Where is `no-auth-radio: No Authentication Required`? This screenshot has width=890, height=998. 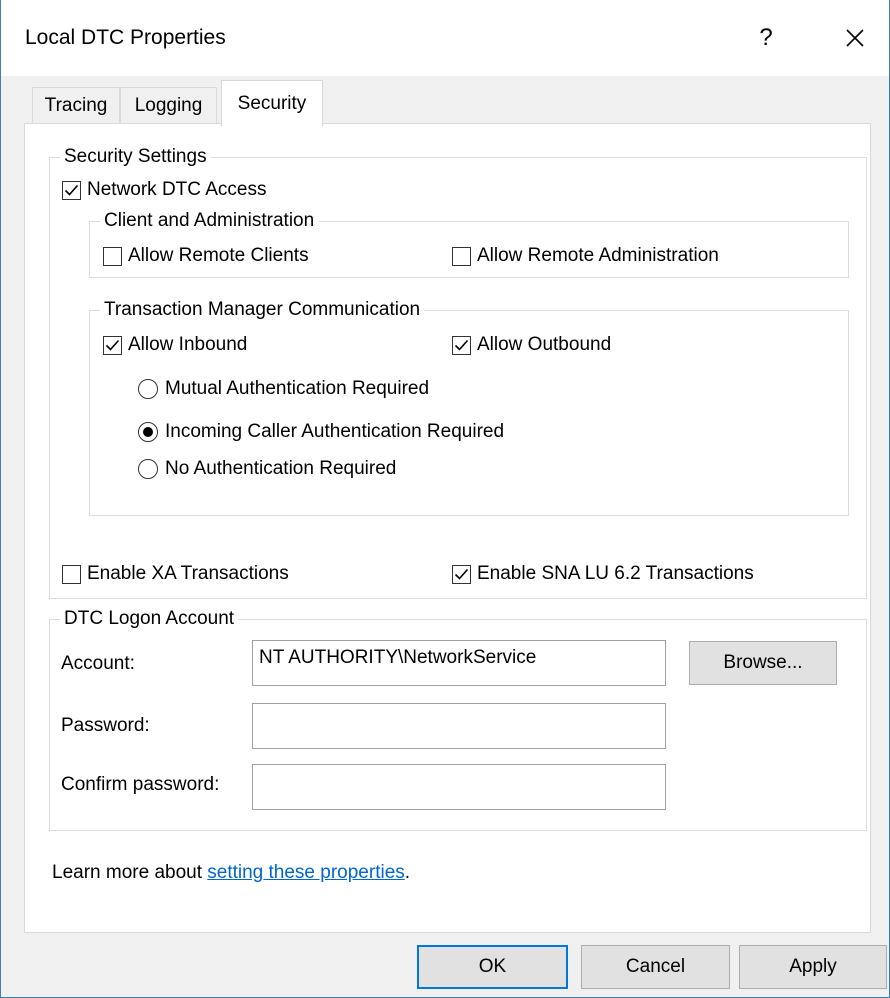 no-auth-radio: No Authentication Required is located at coordinates (267, 469).